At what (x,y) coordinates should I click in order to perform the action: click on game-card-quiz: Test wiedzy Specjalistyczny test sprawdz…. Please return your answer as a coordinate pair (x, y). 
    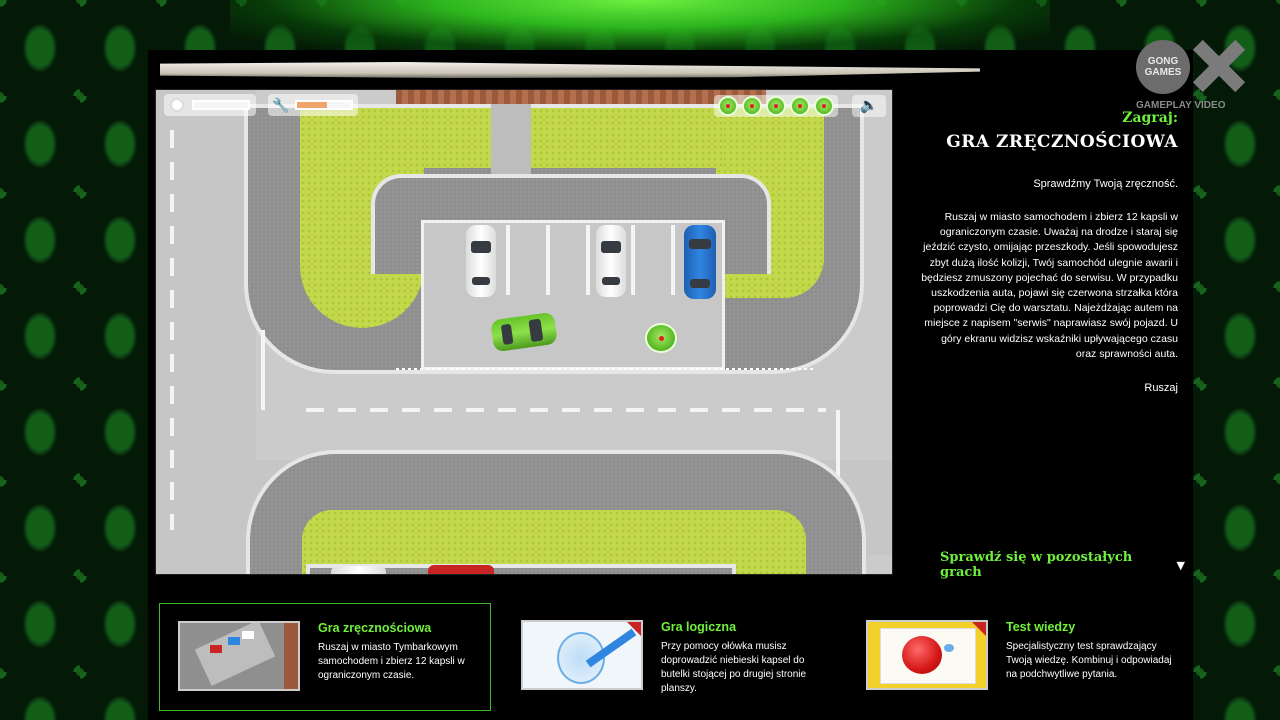
    Looking at the image, I should click on (1014, 657).